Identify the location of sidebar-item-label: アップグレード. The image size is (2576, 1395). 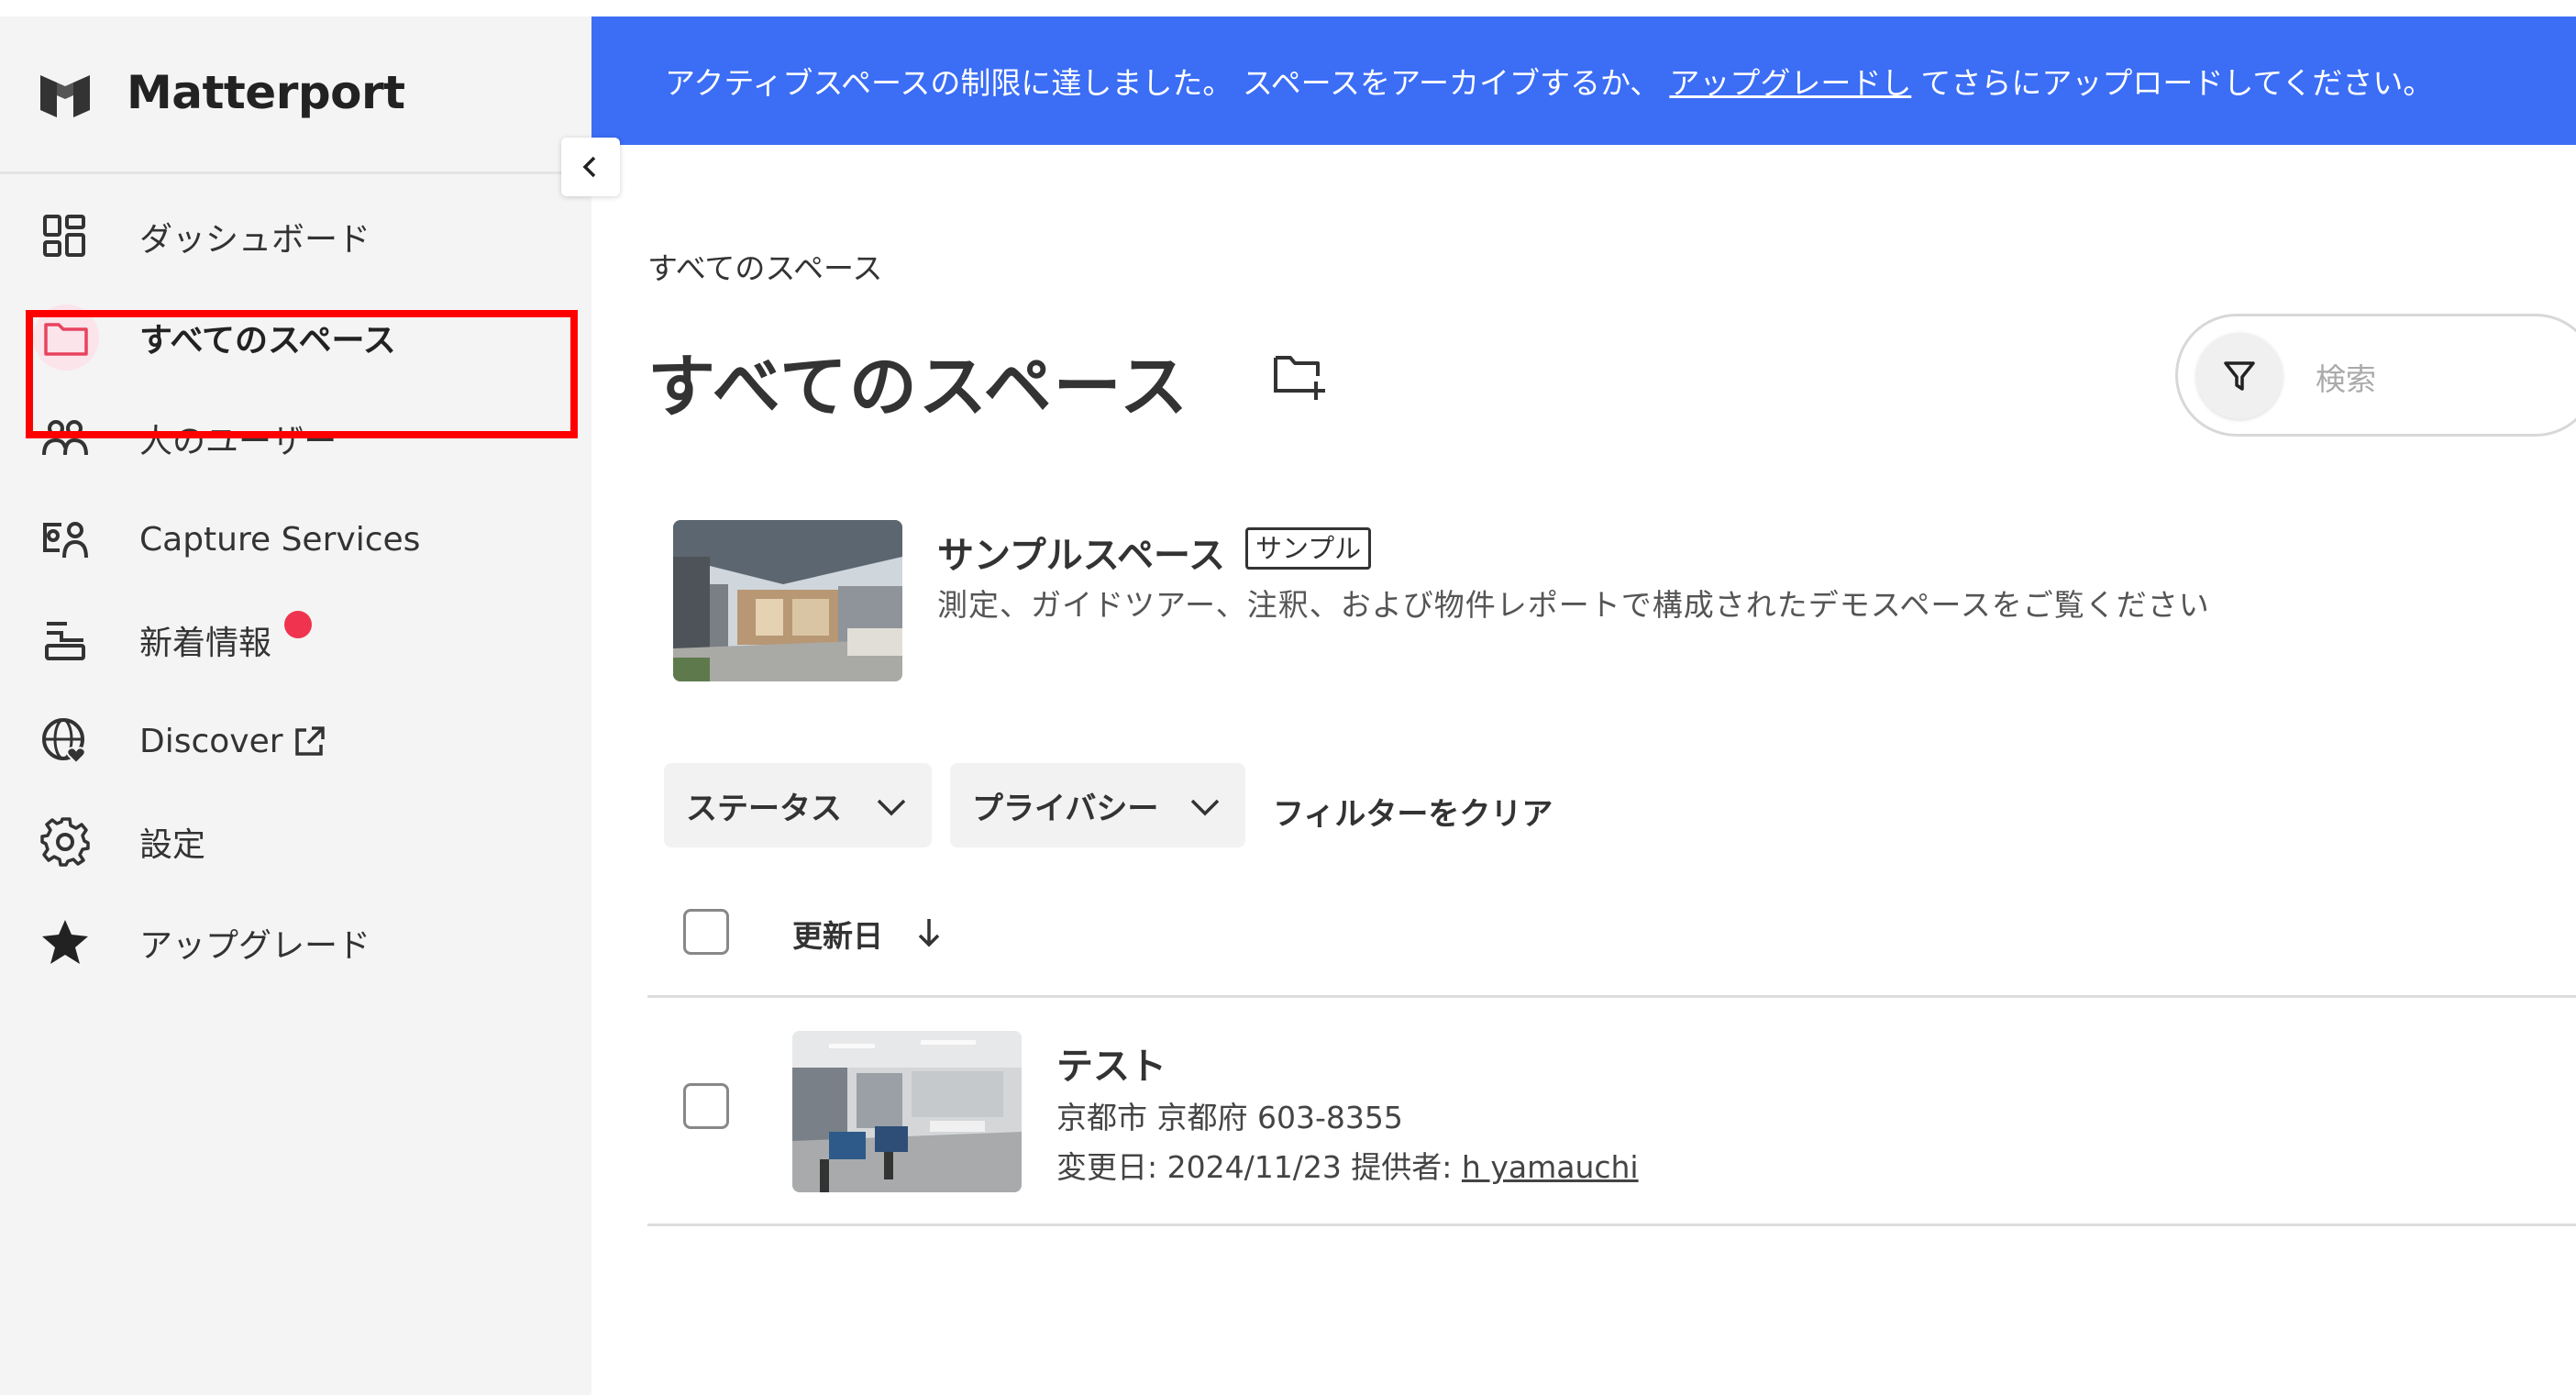
(255, 946).